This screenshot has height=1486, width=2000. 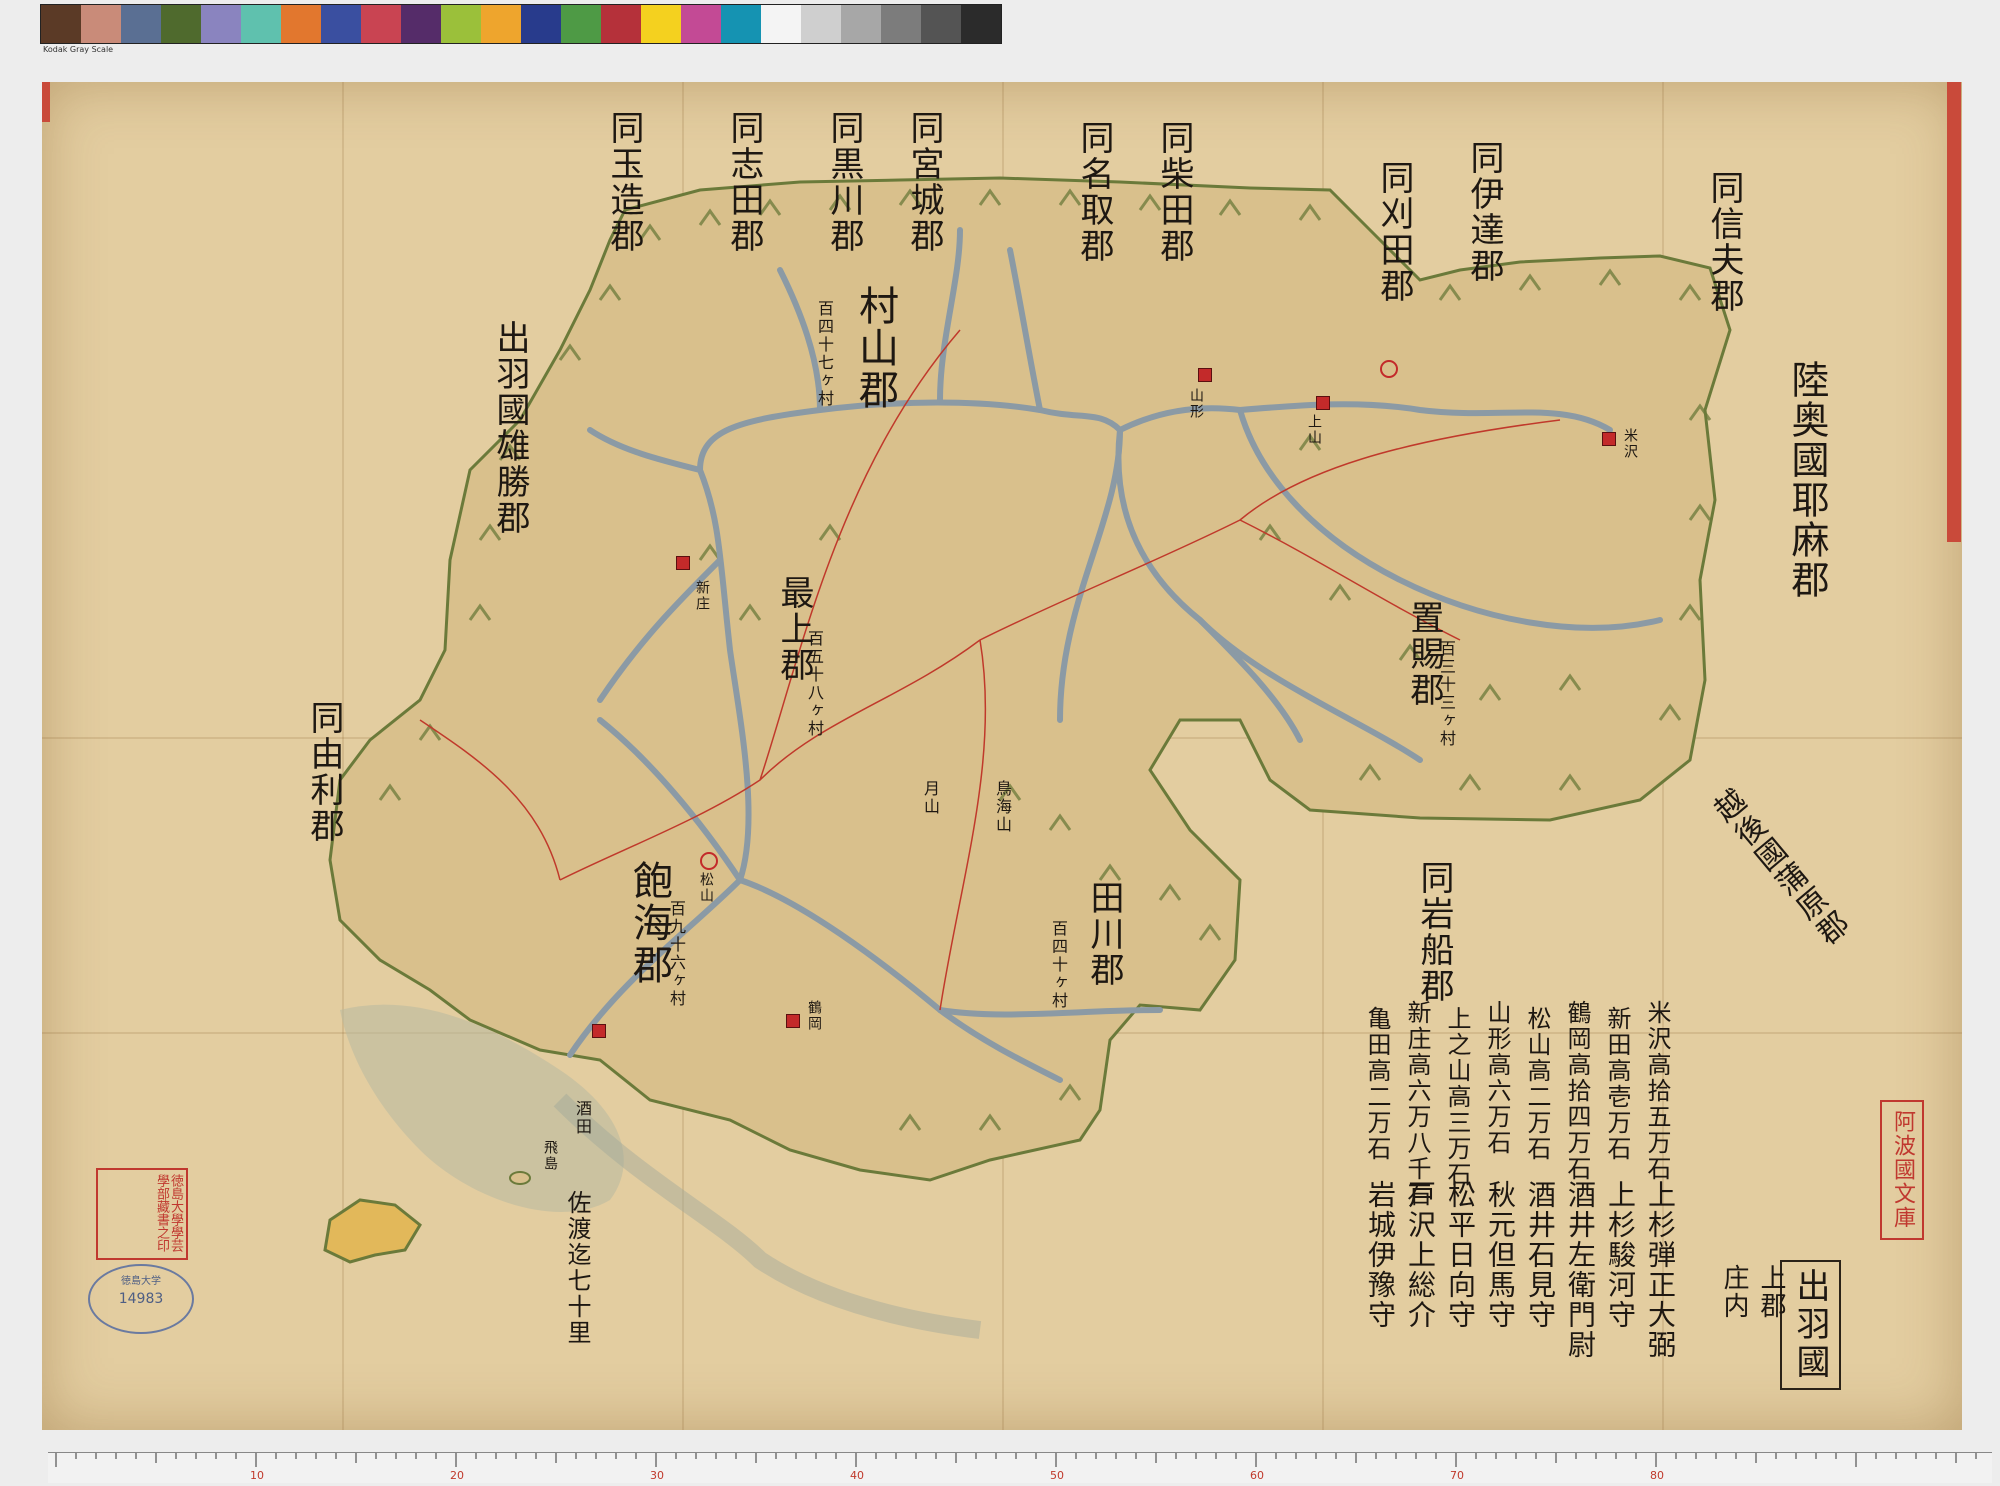 I want to click on ruler-number: 60, so click(x=1257, y=1475).